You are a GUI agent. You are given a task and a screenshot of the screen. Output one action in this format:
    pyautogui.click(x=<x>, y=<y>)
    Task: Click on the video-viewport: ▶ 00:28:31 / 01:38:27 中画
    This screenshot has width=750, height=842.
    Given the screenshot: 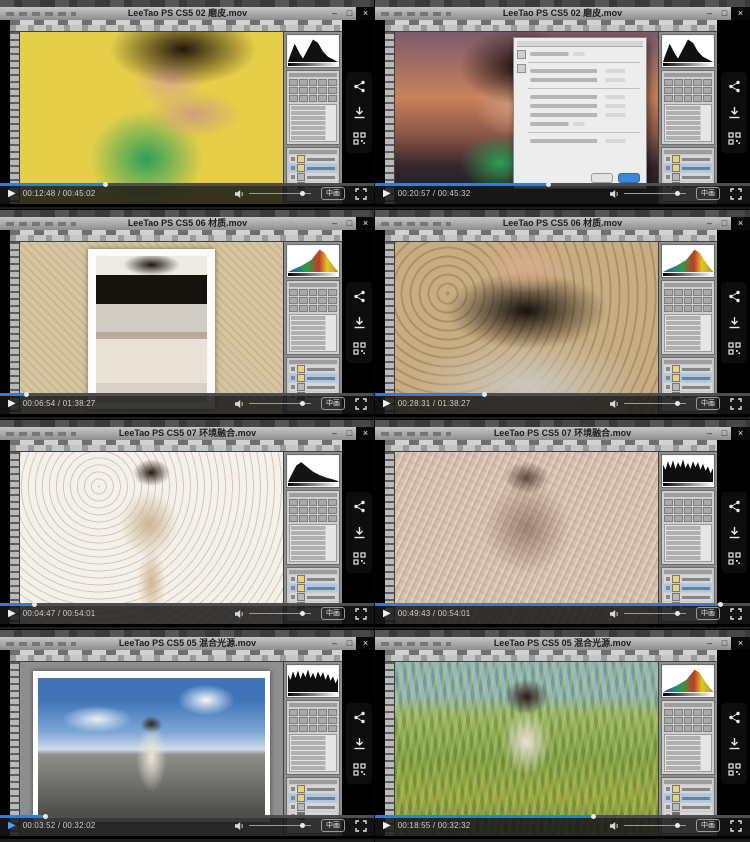 What is the action you would take?
    pyautogui.click(x=562, y=325)
    